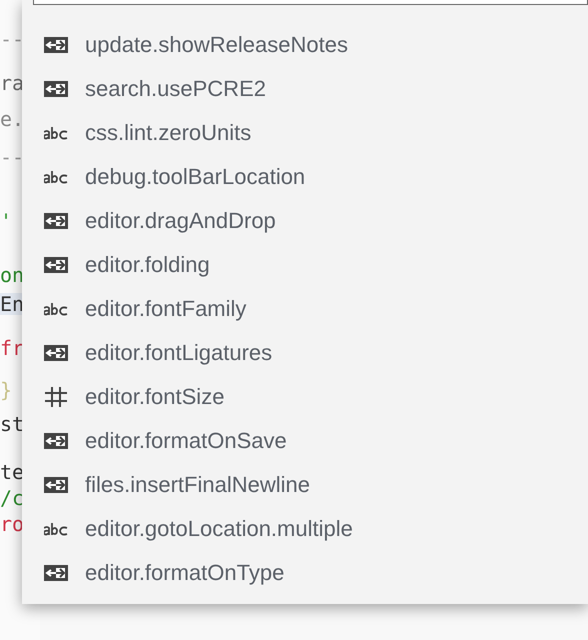  What do you see at coordinates (310, 2) in the screenshot?
I see `input-field` at bounding box center [310, 2].